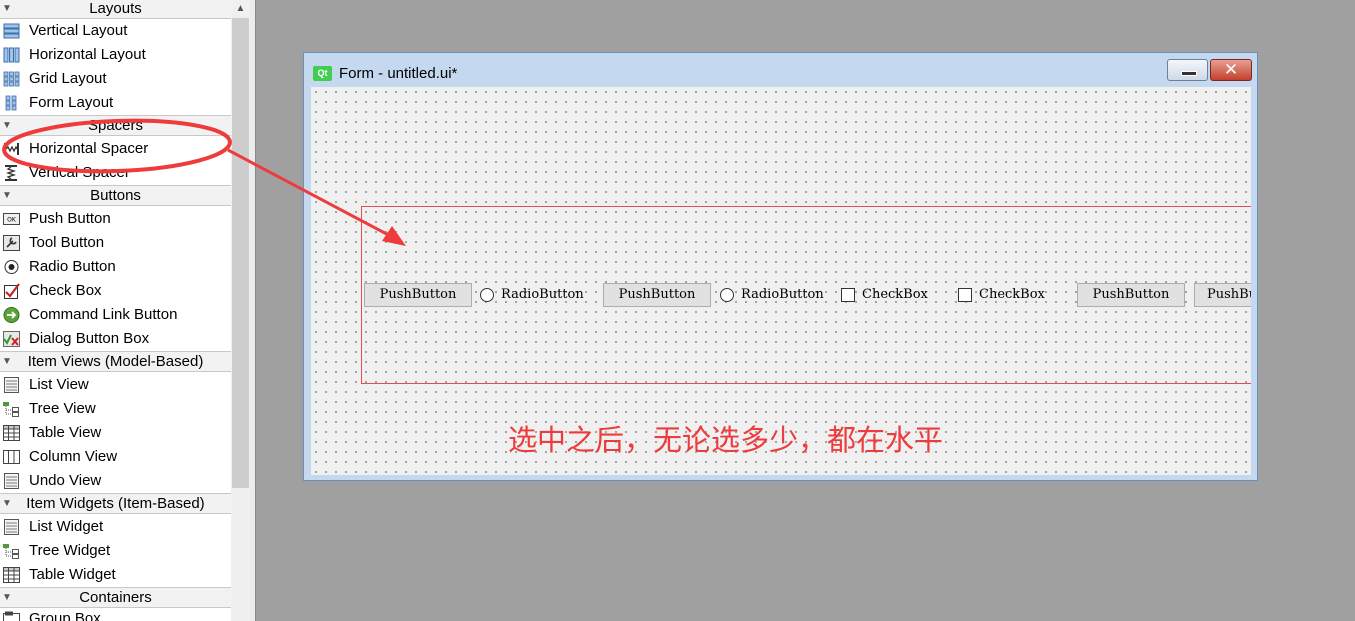 The image size is (1355, 621). I want to click on form-titlebar: Qt Form - untitled.ui* ✕, so click(780, 70).